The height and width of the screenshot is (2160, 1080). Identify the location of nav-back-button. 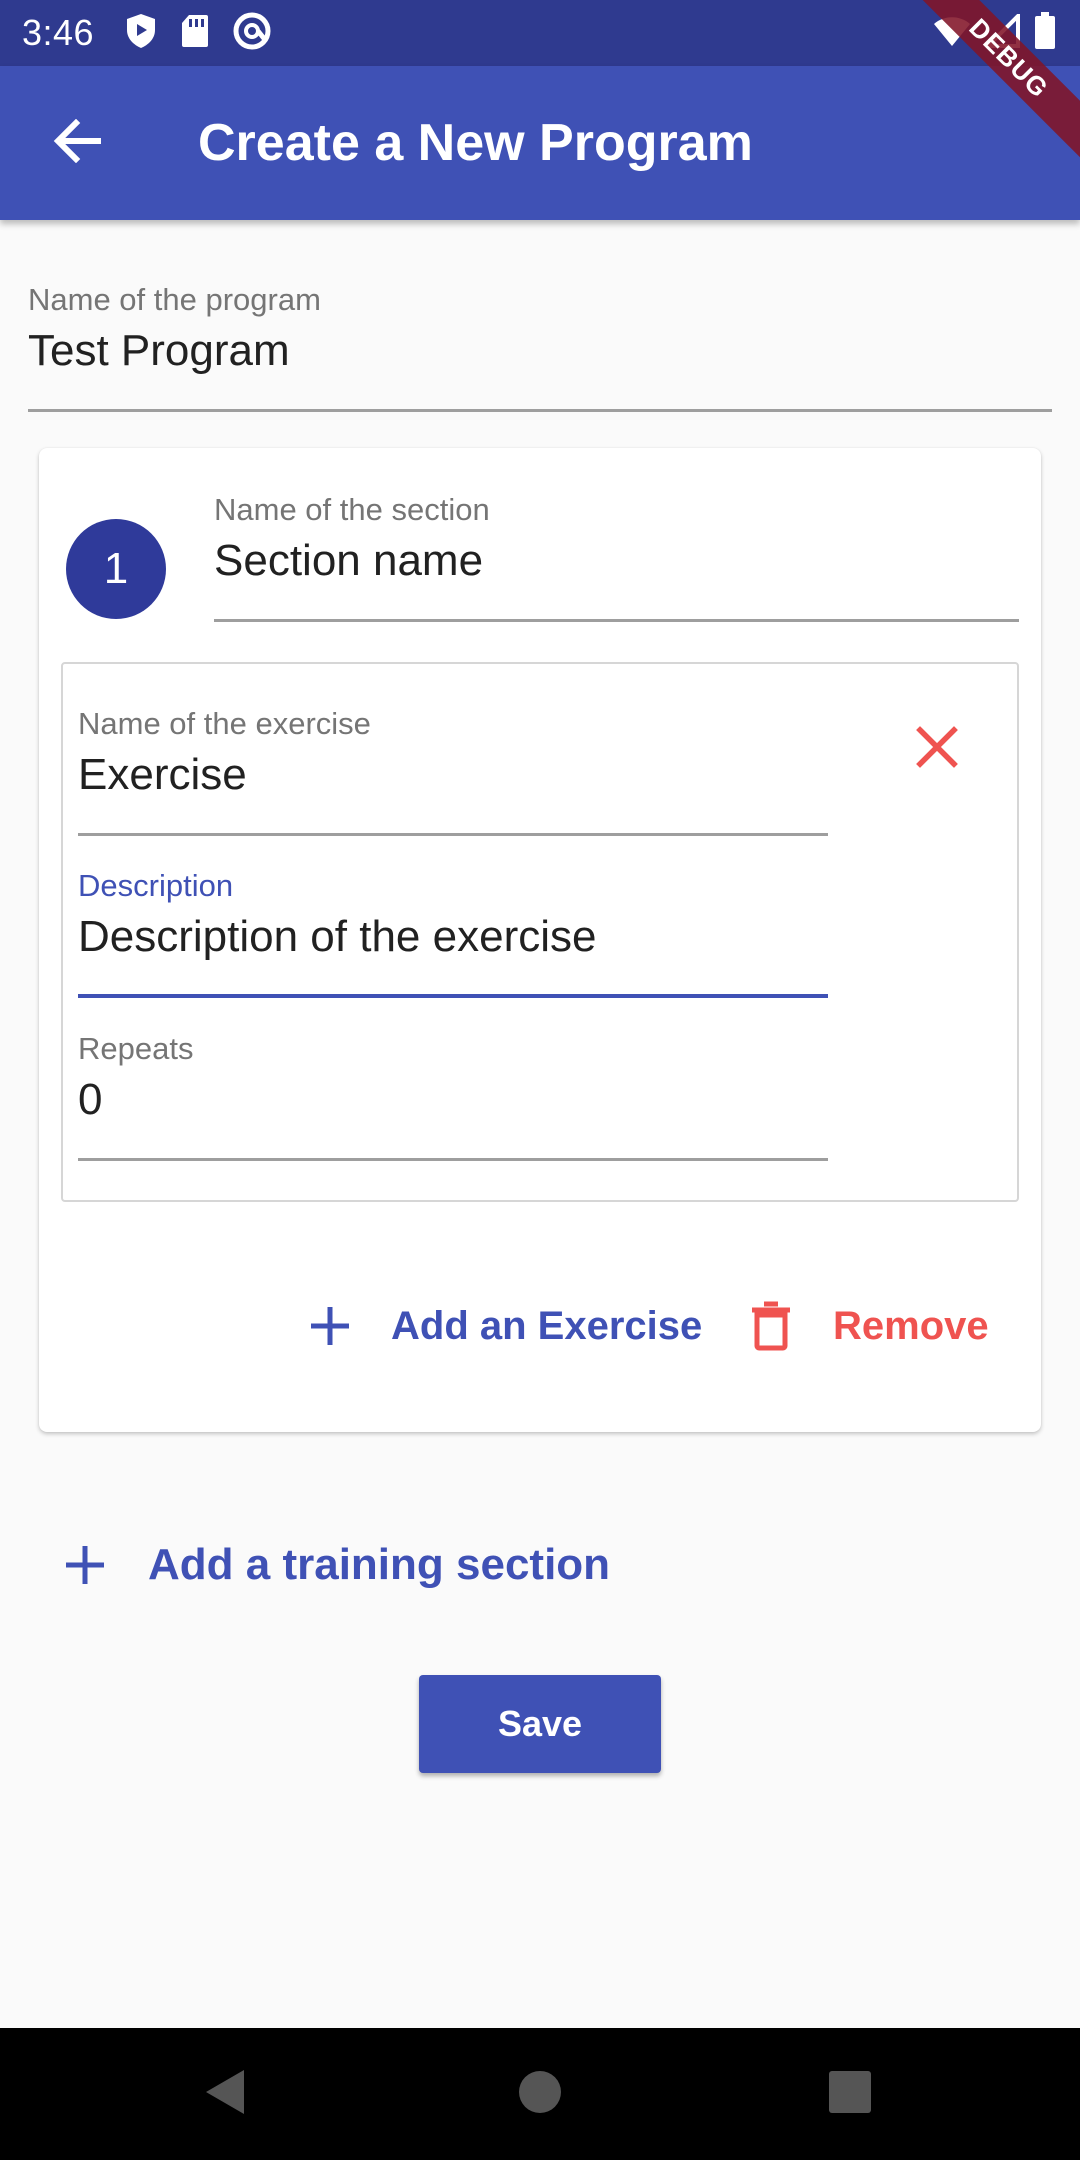
(226, 2094).